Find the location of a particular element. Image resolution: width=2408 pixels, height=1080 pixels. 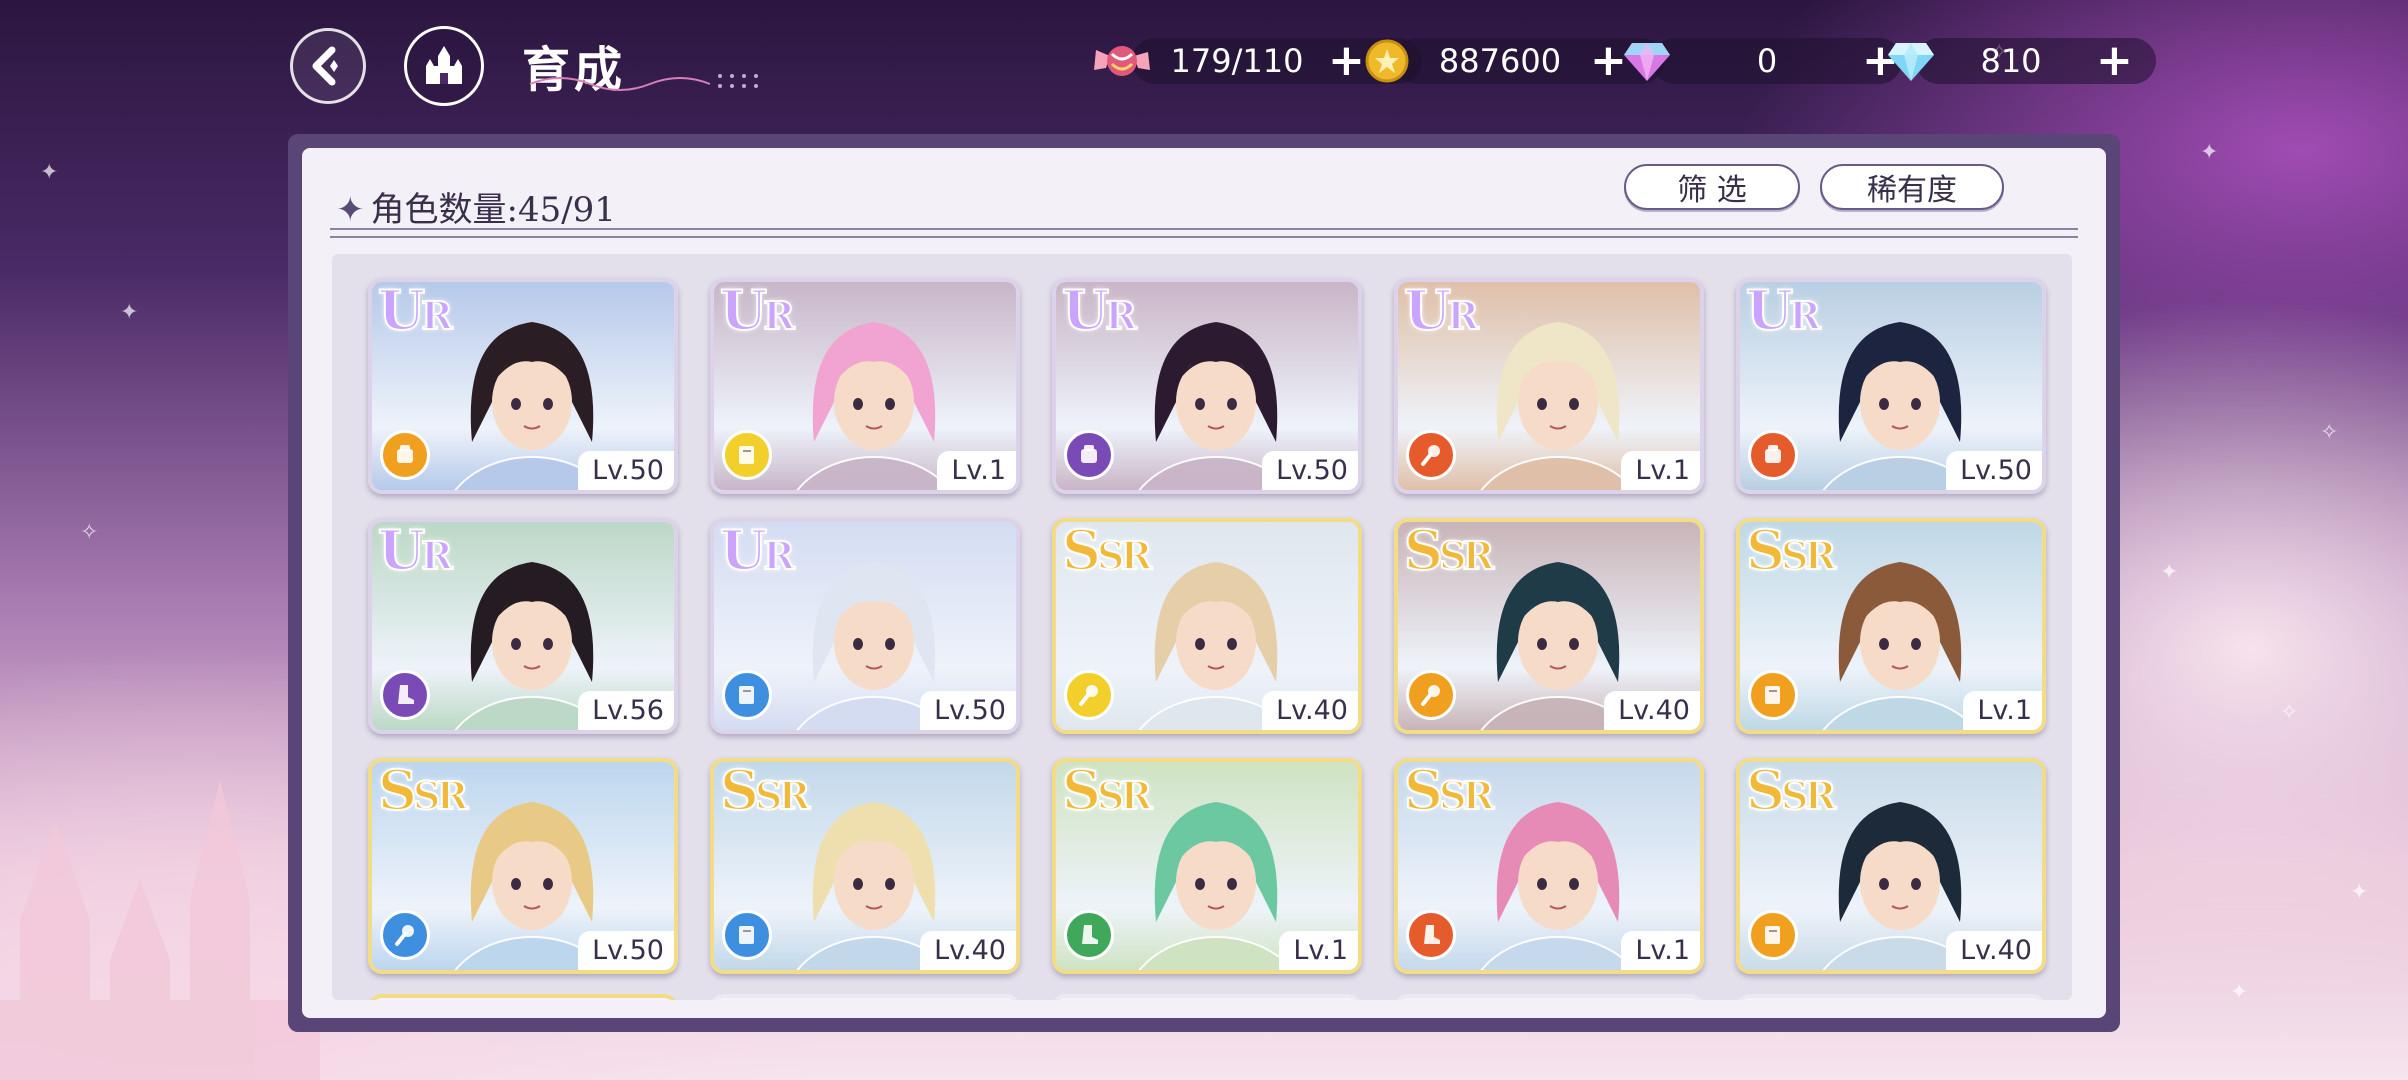

pink-diamond-icon is located at coordinates (1647, 62).